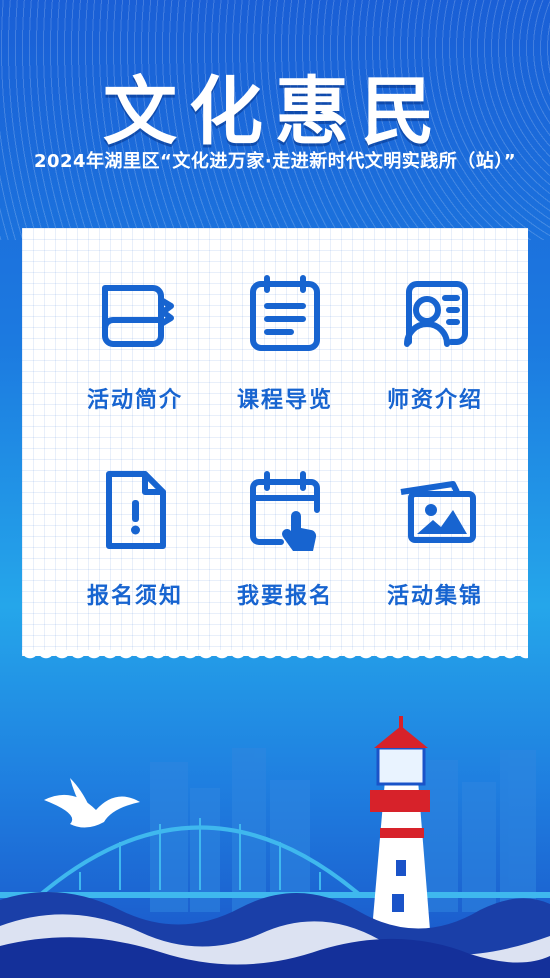  Describe the element at coordinates (284, 596) in the screenshot. I see `menu-label: 我要报名` at that location.